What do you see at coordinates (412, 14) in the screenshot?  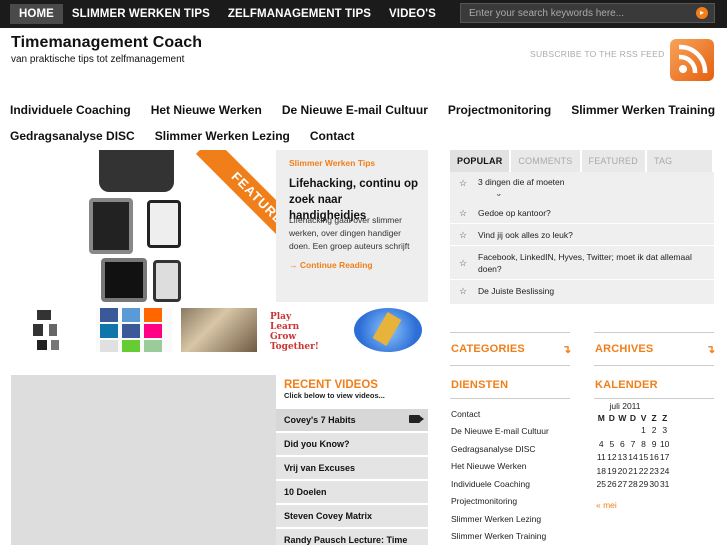 I see `topnav-videos: VIDEO'S` at bounding box center [412, 14].